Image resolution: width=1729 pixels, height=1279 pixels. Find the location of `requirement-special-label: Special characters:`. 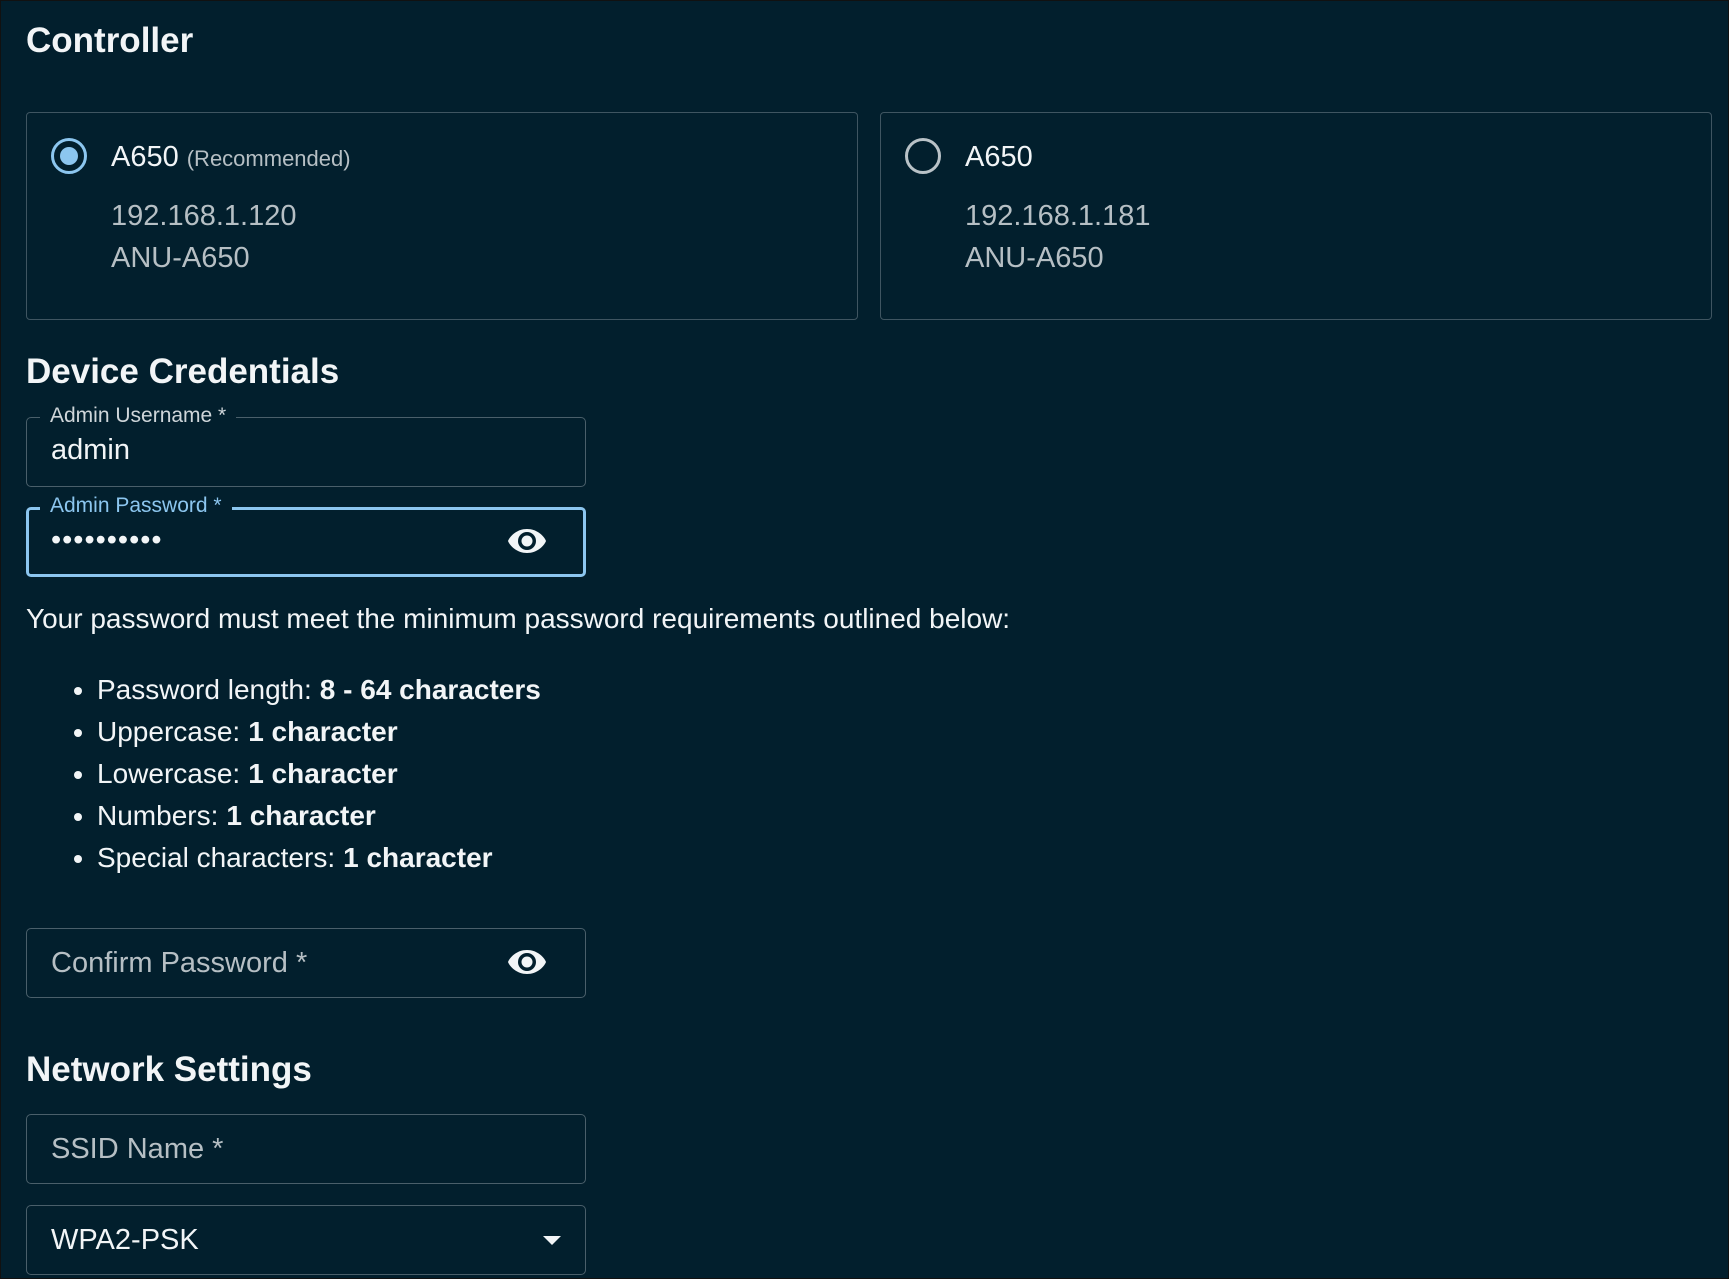

requirement-special-label: Special characters: is located at coordinates (216, 857).